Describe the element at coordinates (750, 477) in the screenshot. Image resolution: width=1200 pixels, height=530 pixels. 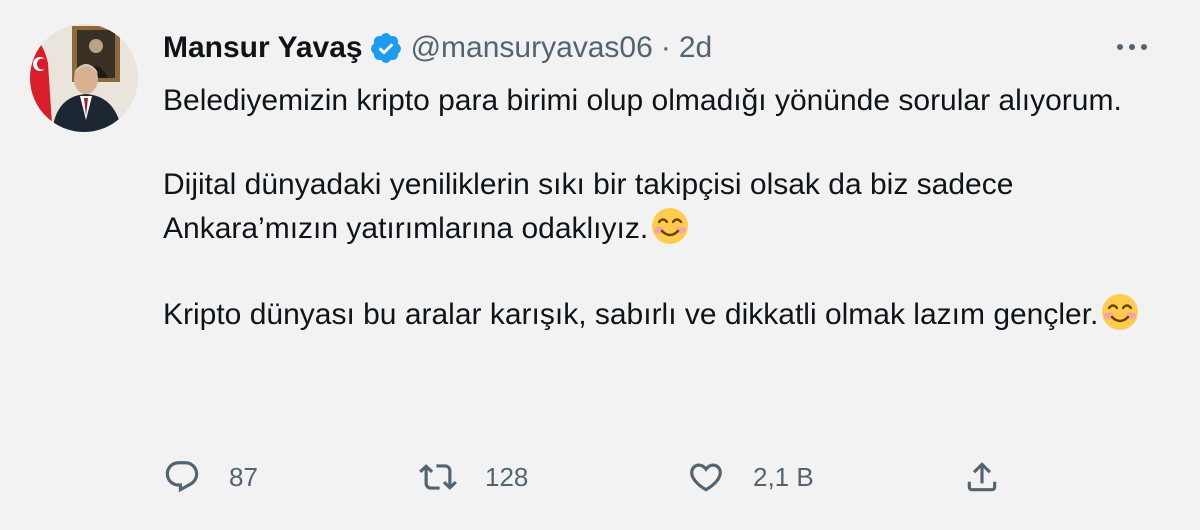
I see `like-button: 2,1 B` at that location.